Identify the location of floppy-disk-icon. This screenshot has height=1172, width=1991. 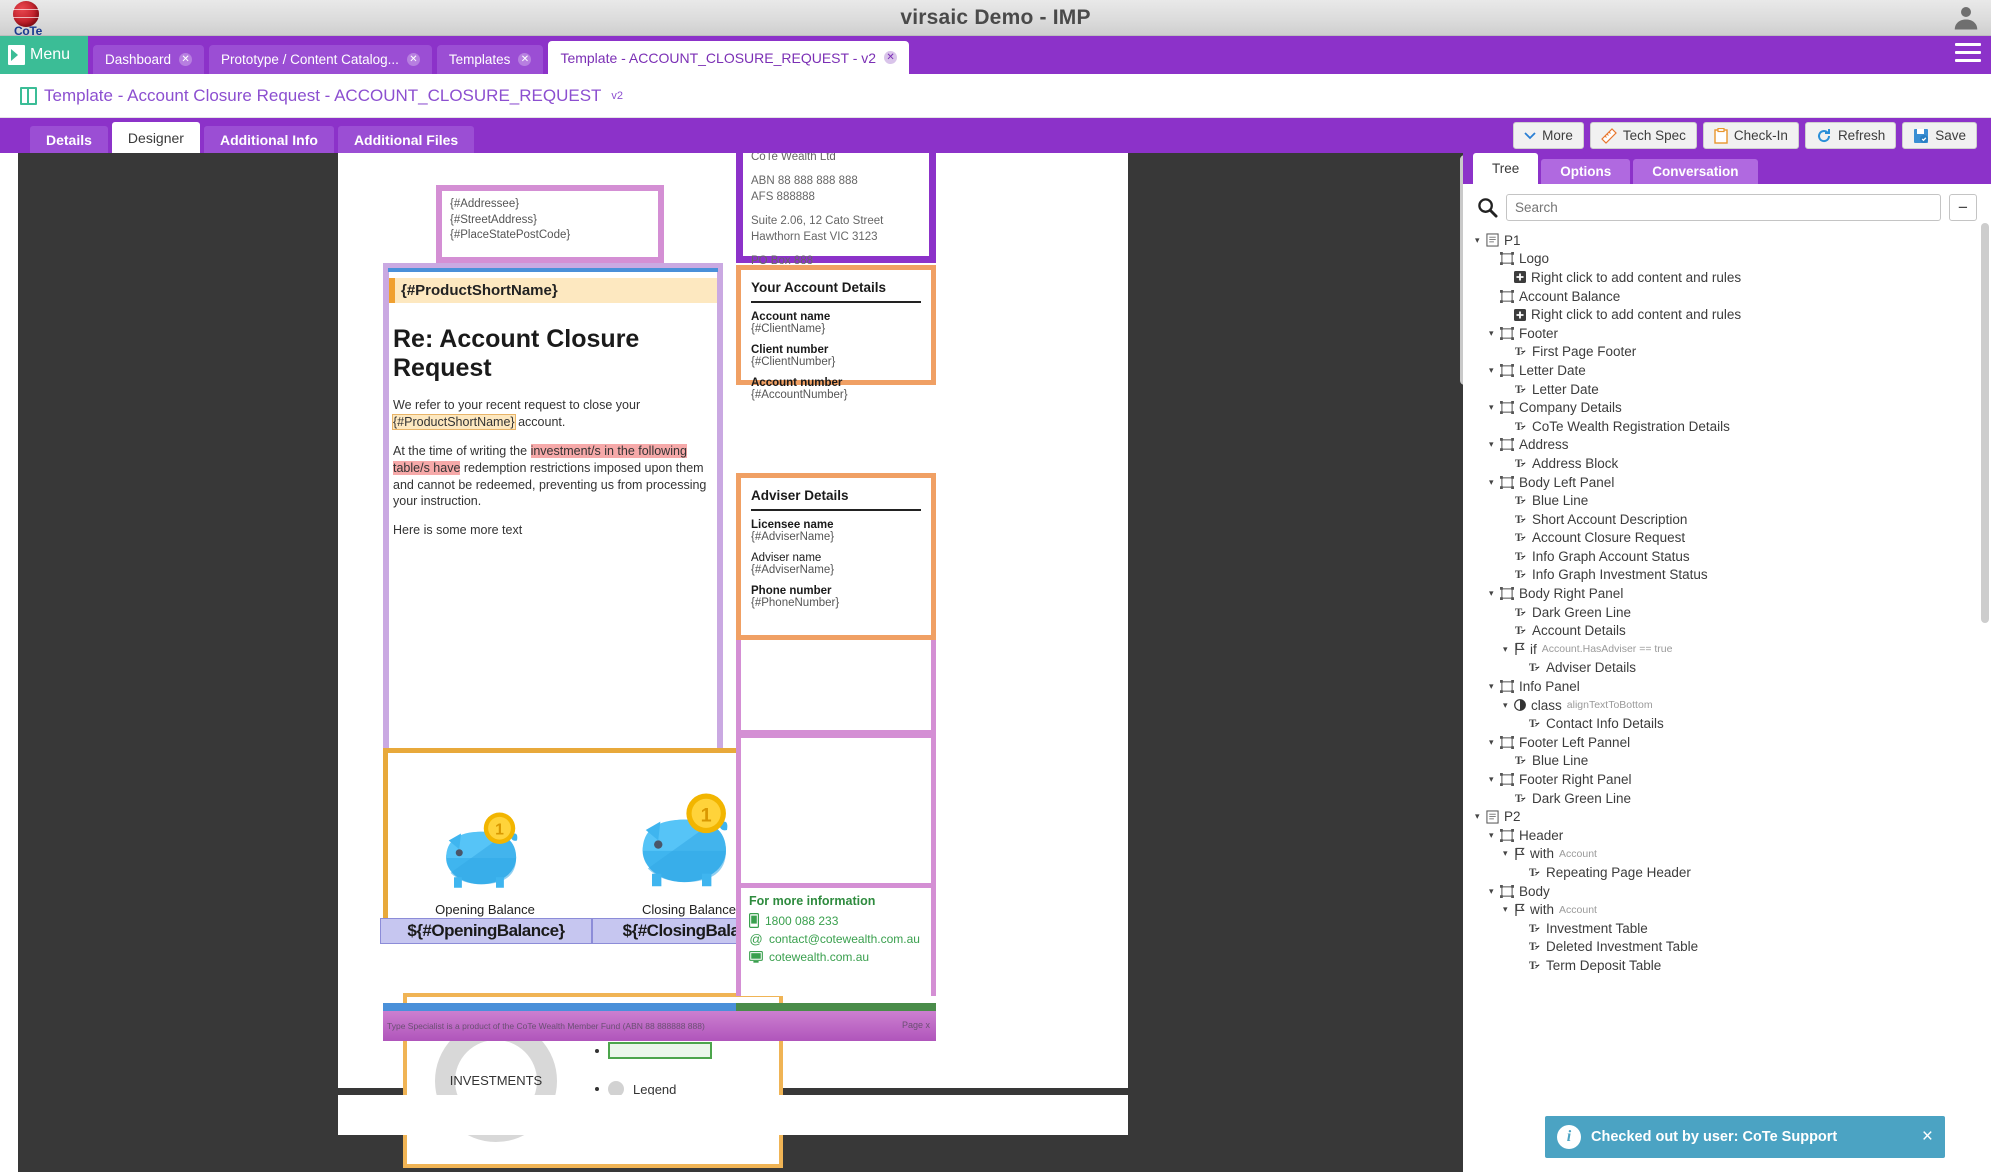
(1921, 135).